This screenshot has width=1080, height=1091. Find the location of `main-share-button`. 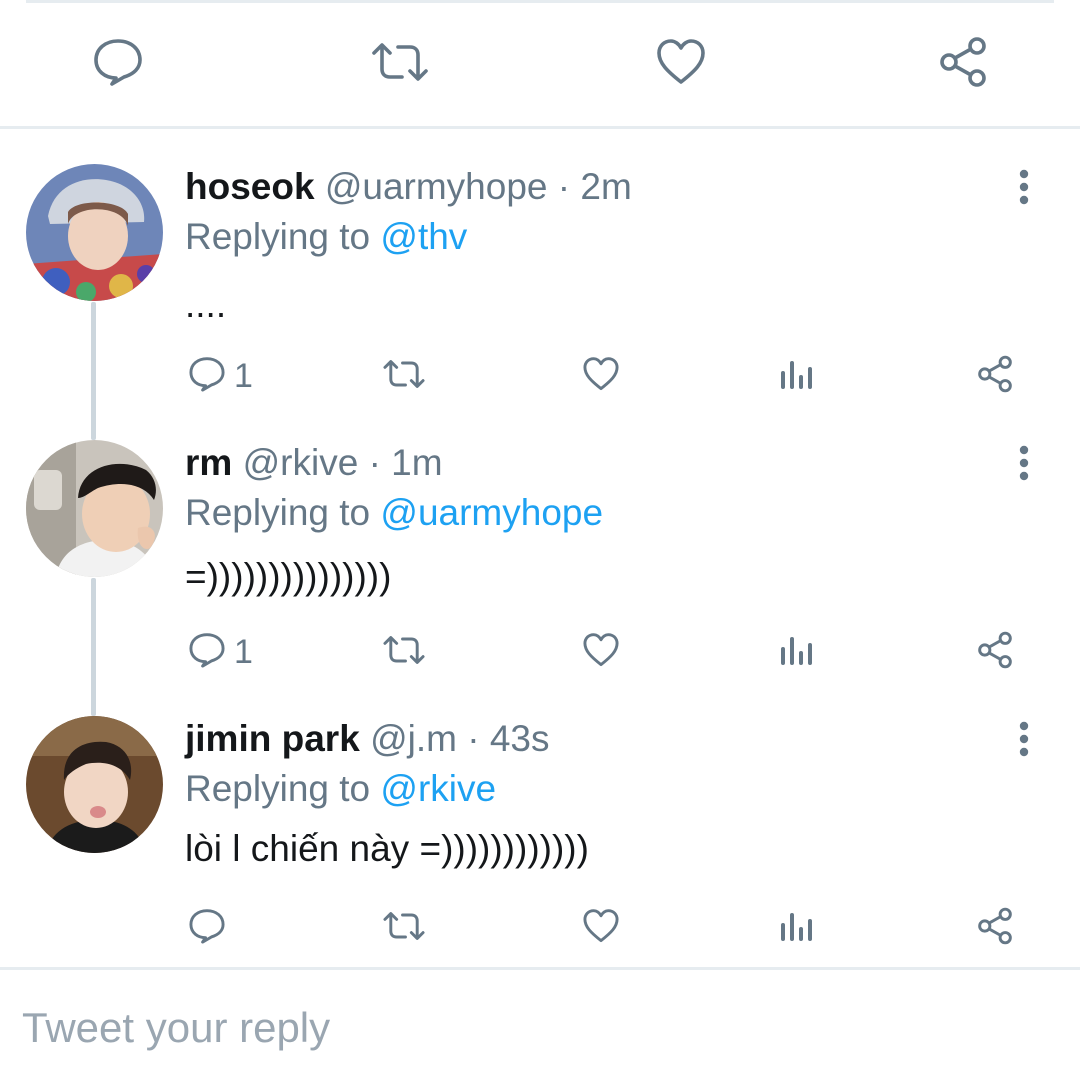

main-share-button is located at coordinates (963, 64).